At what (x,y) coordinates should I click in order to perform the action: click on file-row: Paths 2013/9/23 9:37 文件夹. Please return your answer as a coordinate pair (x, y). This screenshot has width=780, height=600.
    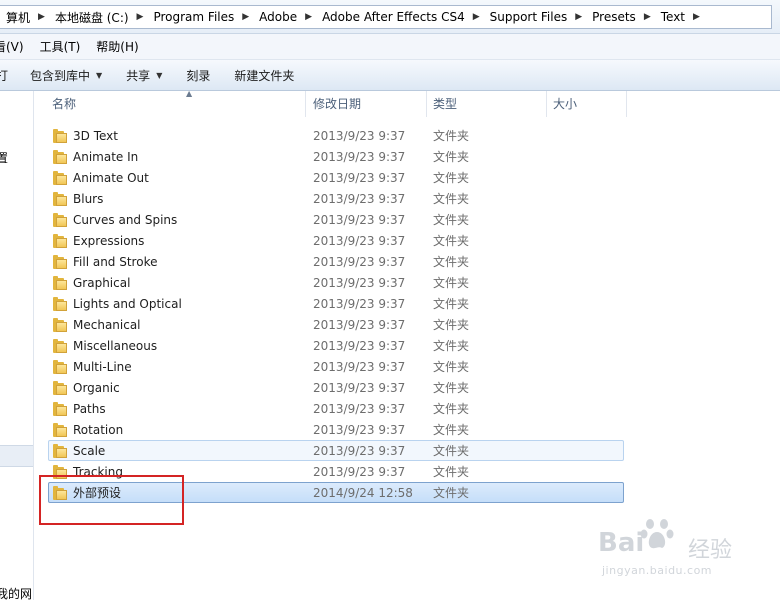
    Looking at the image, I should click on (336, 408).